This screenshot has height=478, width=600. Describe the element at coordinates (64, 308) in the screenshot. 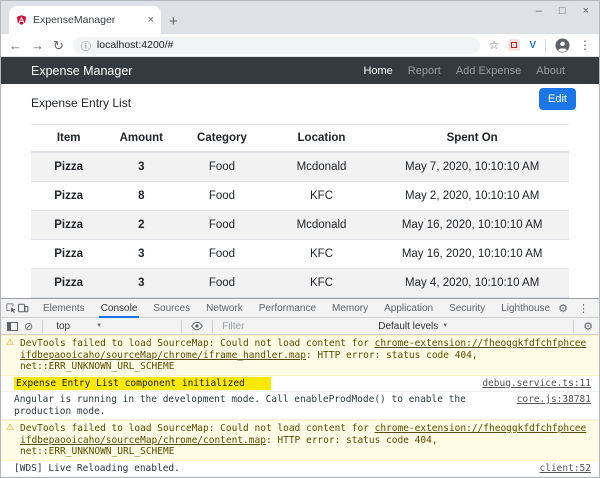

I see `devtools-tab-elements: Elements` at that location.